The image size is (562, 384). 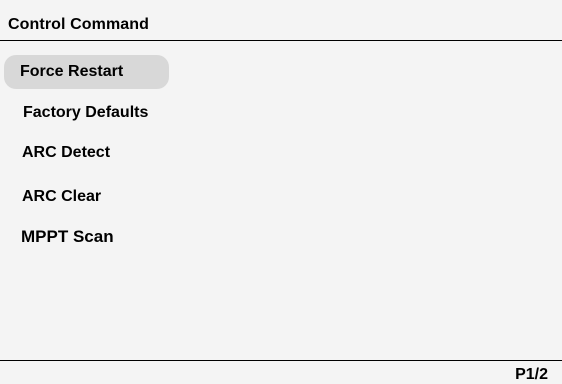 I want to click on menu-item-force-restart: Force Restart, so click(x=86, y=72).